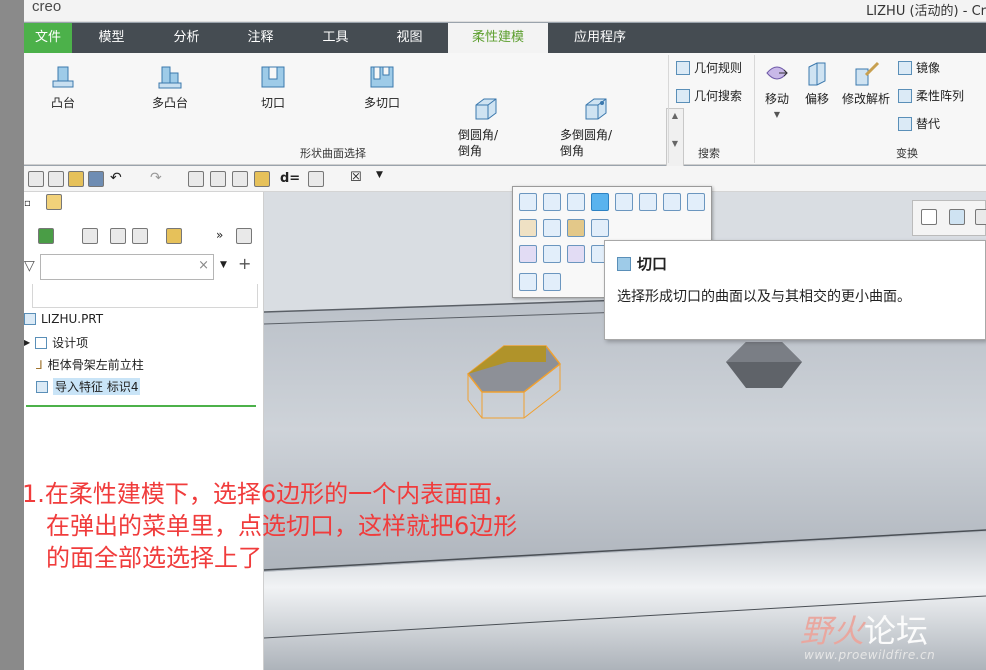 This screenshot has width=986, height=670. Describe the element at coordinates (754, 109) in the screenshot. I see `ribbon-separator` at that location.